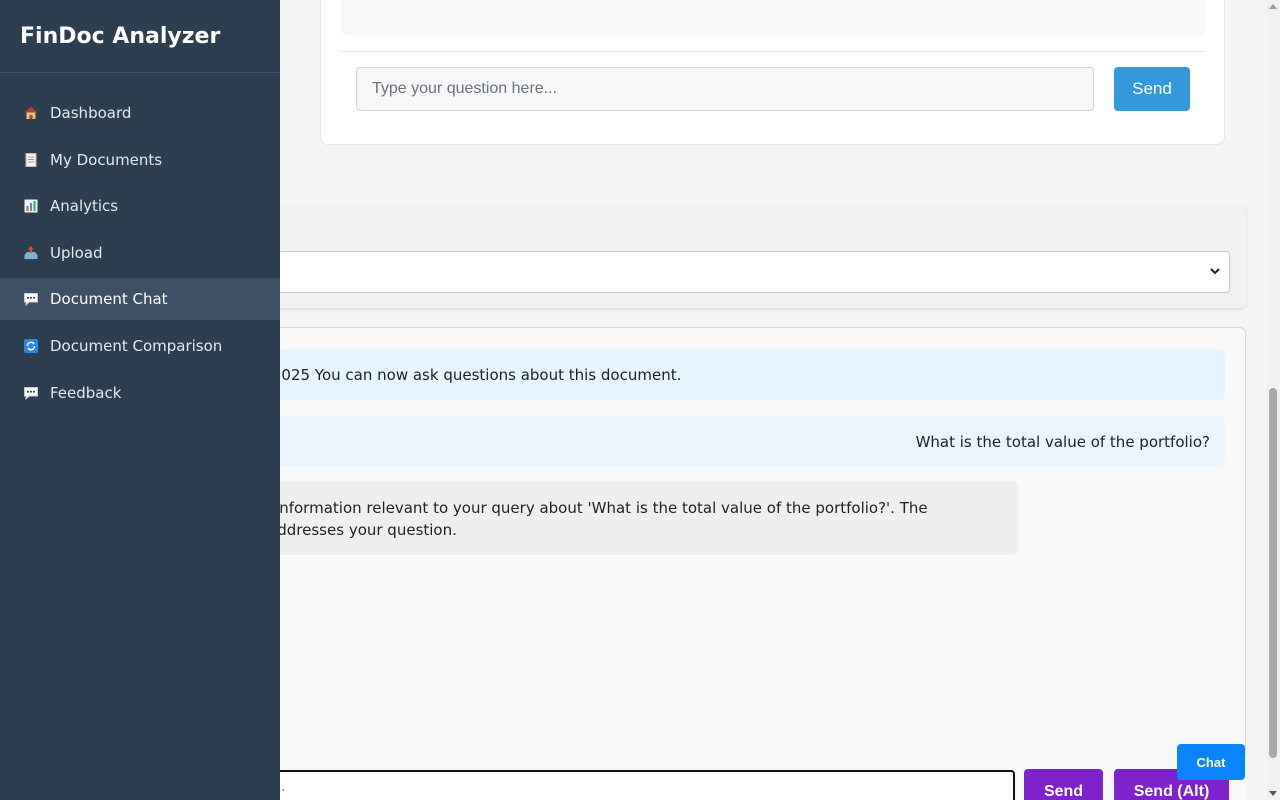 The image size is (1280, 800). What do you see at coordinates (1211, 762) in the screenshot?
I see `chat-toggle-button: Chat` at bounding box center [1211, 762].